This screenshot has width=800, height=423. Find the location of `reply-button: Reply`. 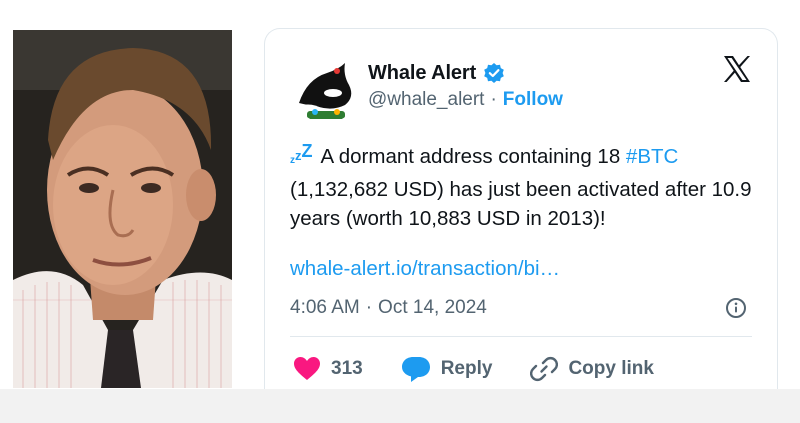

reply-button: Reply is located at coordinates (447, 369).